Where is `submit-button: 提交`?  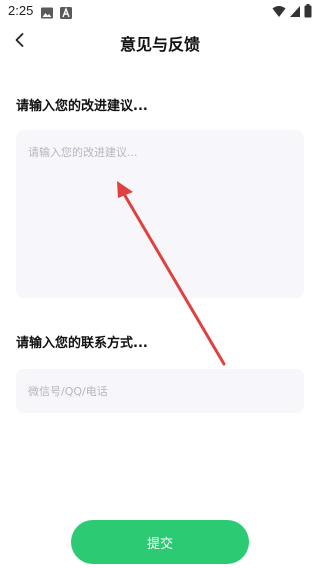
submit-button: 提交 is located at coordinates (160, 542).